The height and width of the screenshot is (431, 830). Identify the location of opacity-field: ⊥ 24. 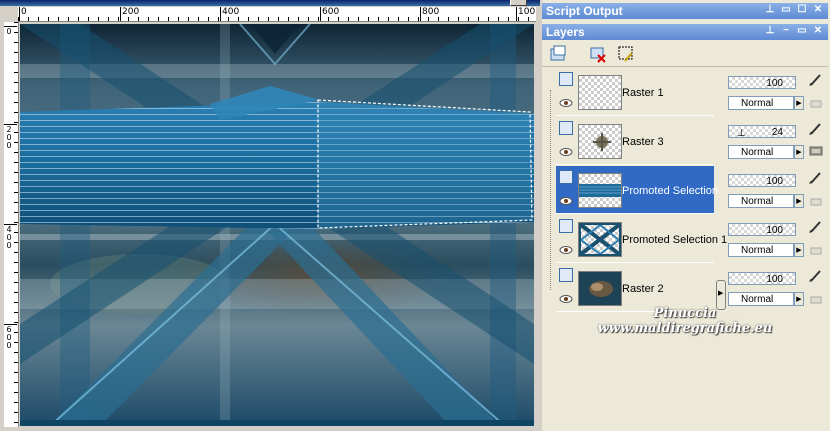
(762, 132).